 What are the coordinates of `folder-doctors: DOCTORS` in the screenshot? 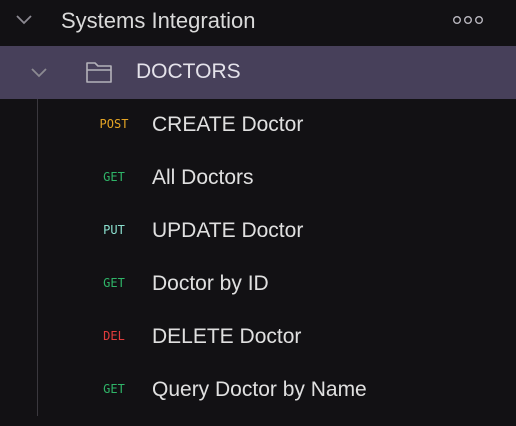 It's located at (258, 72).